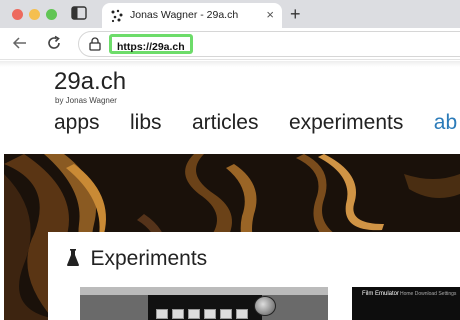  Describe the element at coordinates (149, 258) in the screenshot. I see `section-title: Experiments` at that location.